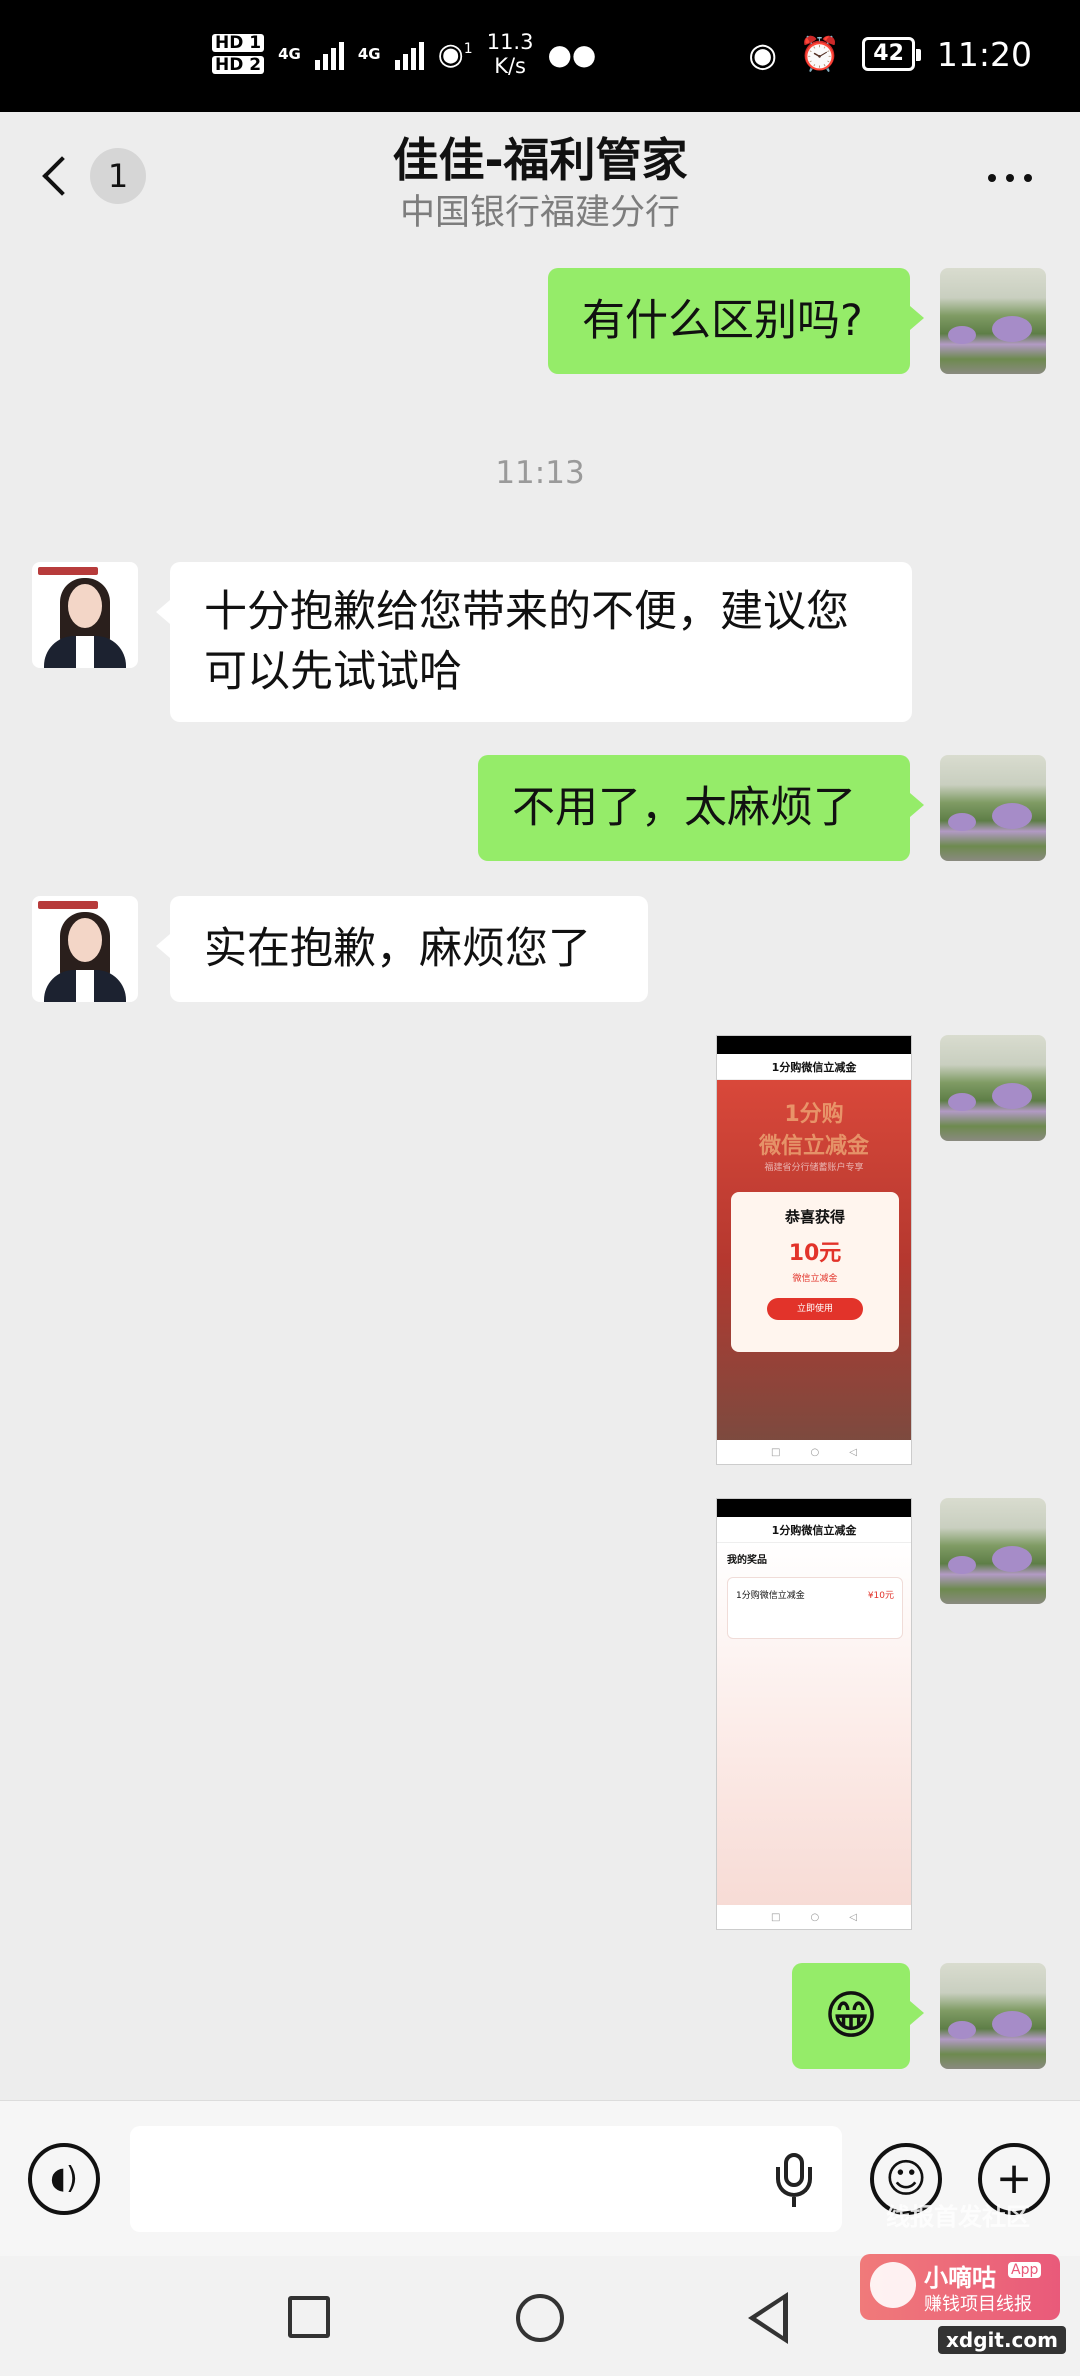  Describe the element at coordinates (329, 54) in the screenshot. I see `signal-icon` at that location.